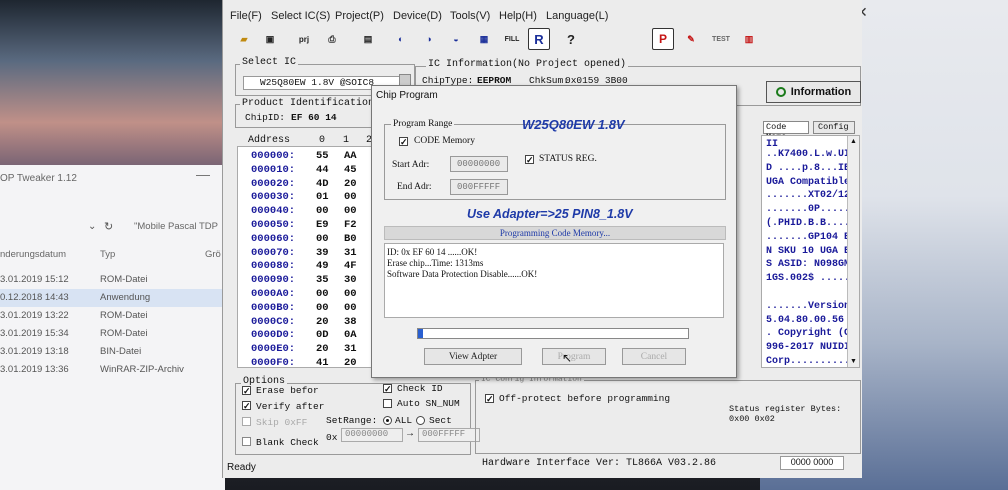  I want to click on program-button: Program, so click(574, 356).